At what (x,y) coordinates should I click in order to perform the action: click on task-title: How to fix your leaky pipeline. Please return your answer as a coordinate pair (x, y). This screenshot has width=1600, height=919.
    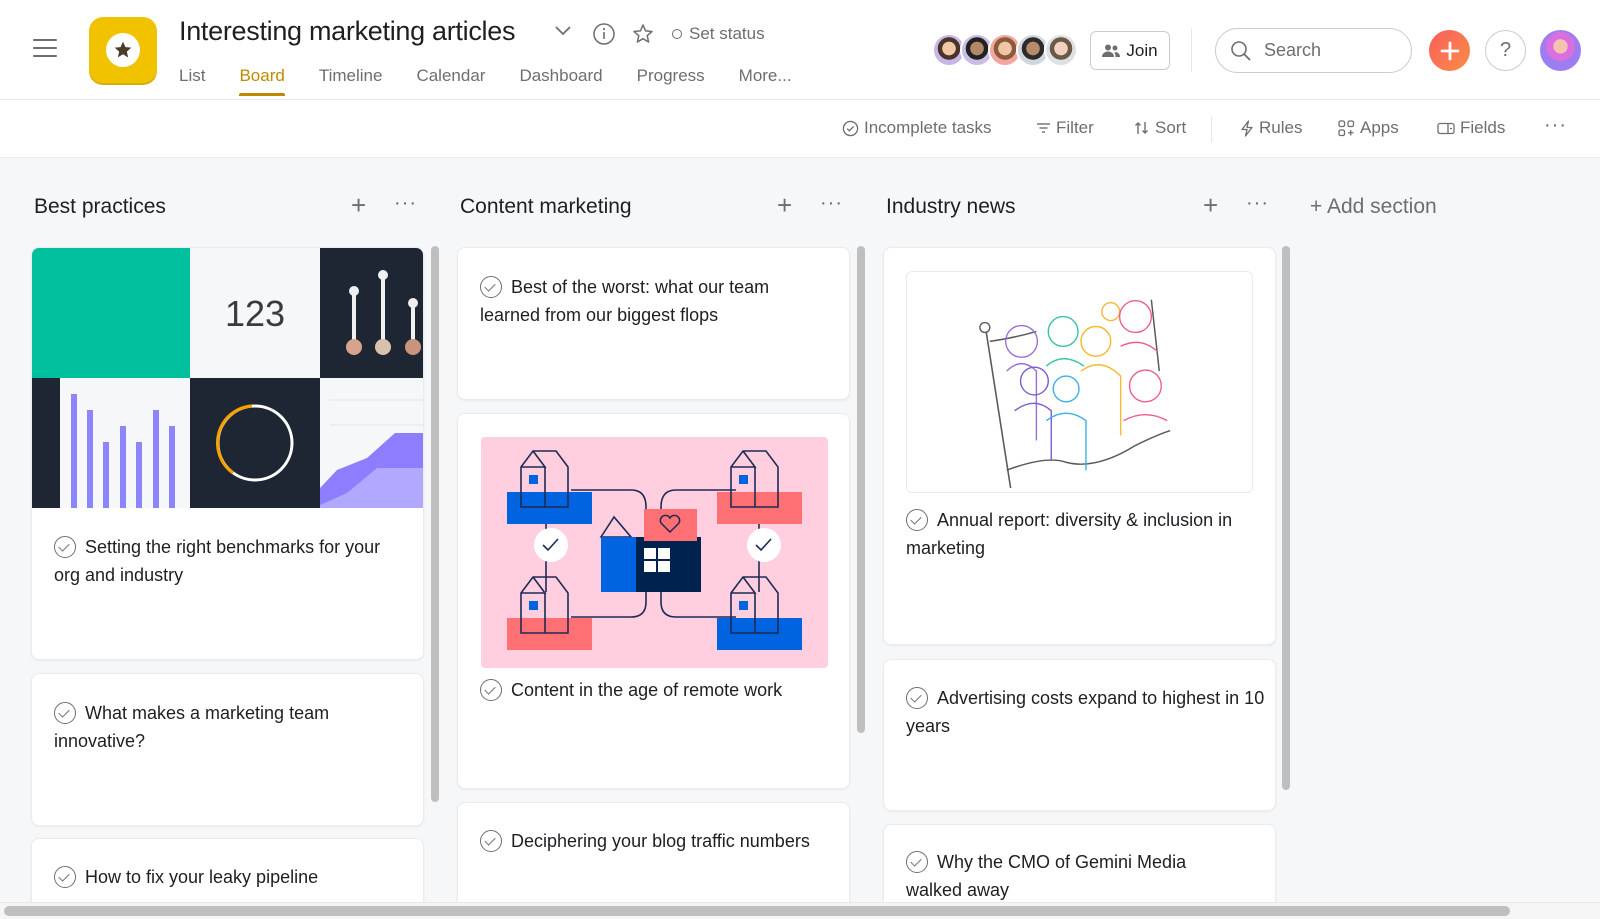
    Looking at the image, I should click on (229, 877).